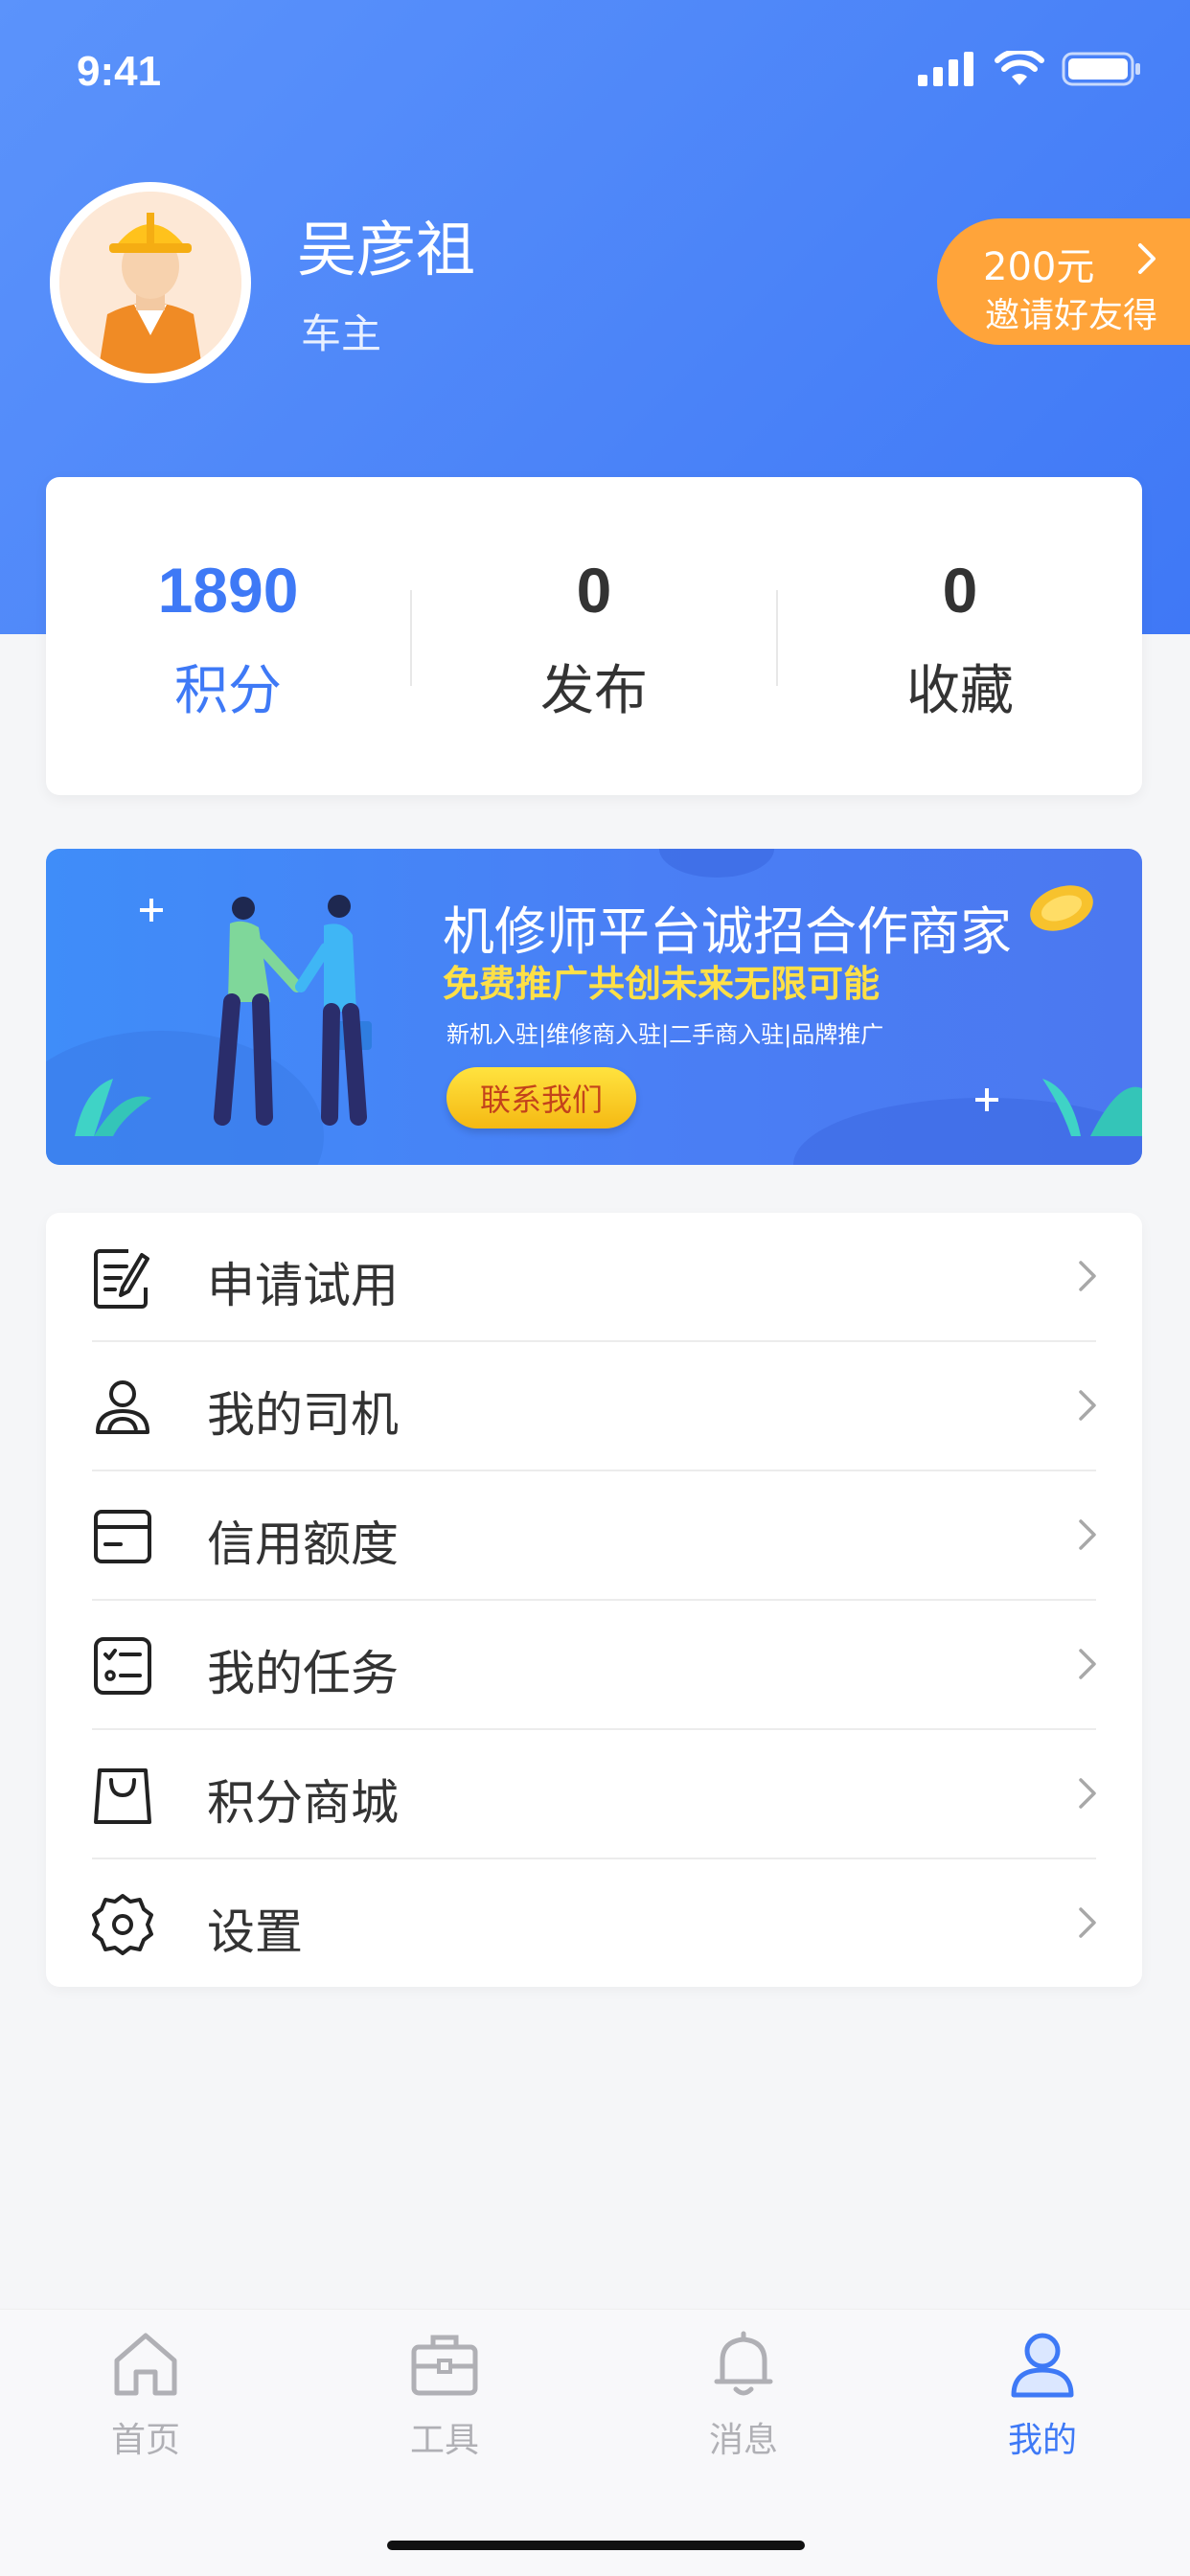 The height and width of the screenshot is (2576, 1190). I want to click on home-icon, so click(146, 2364).